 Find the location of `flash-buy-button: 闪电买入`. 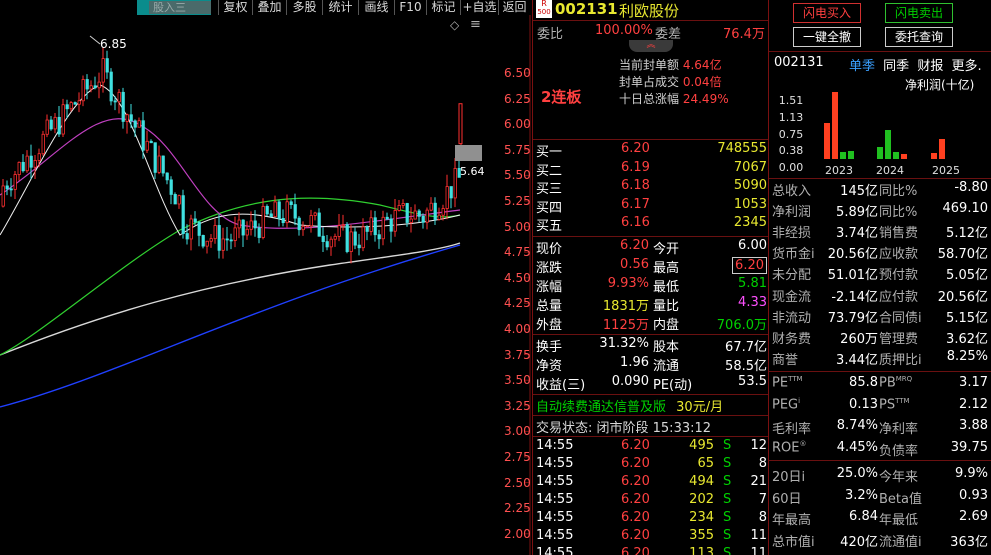

flash-buy-button: 闪电买入 is located at coordinates (827, 13).